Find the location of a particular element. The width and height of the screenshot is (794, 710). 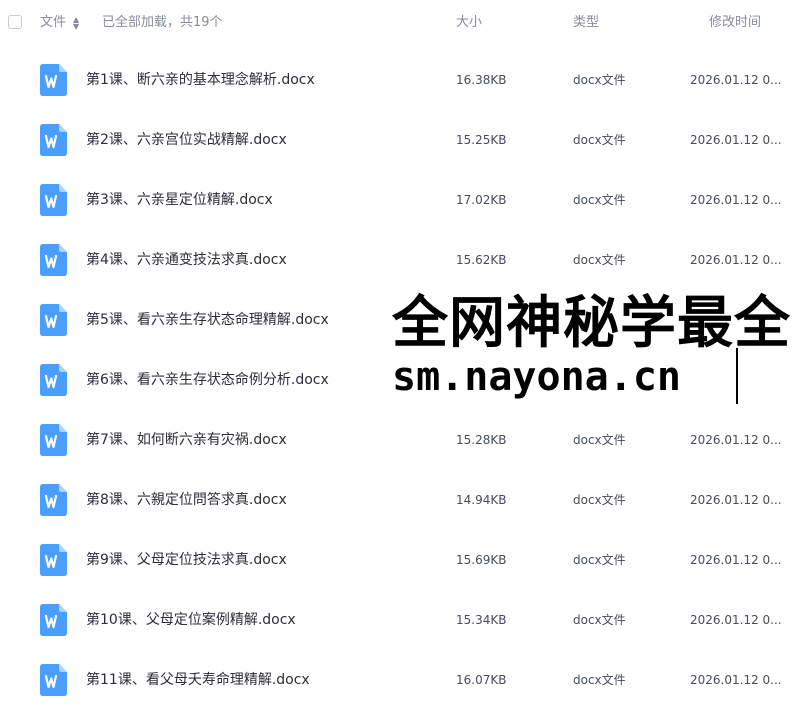

file-name: 第10课、父母定位案例精解.docx is located at coordinates (191, 620).